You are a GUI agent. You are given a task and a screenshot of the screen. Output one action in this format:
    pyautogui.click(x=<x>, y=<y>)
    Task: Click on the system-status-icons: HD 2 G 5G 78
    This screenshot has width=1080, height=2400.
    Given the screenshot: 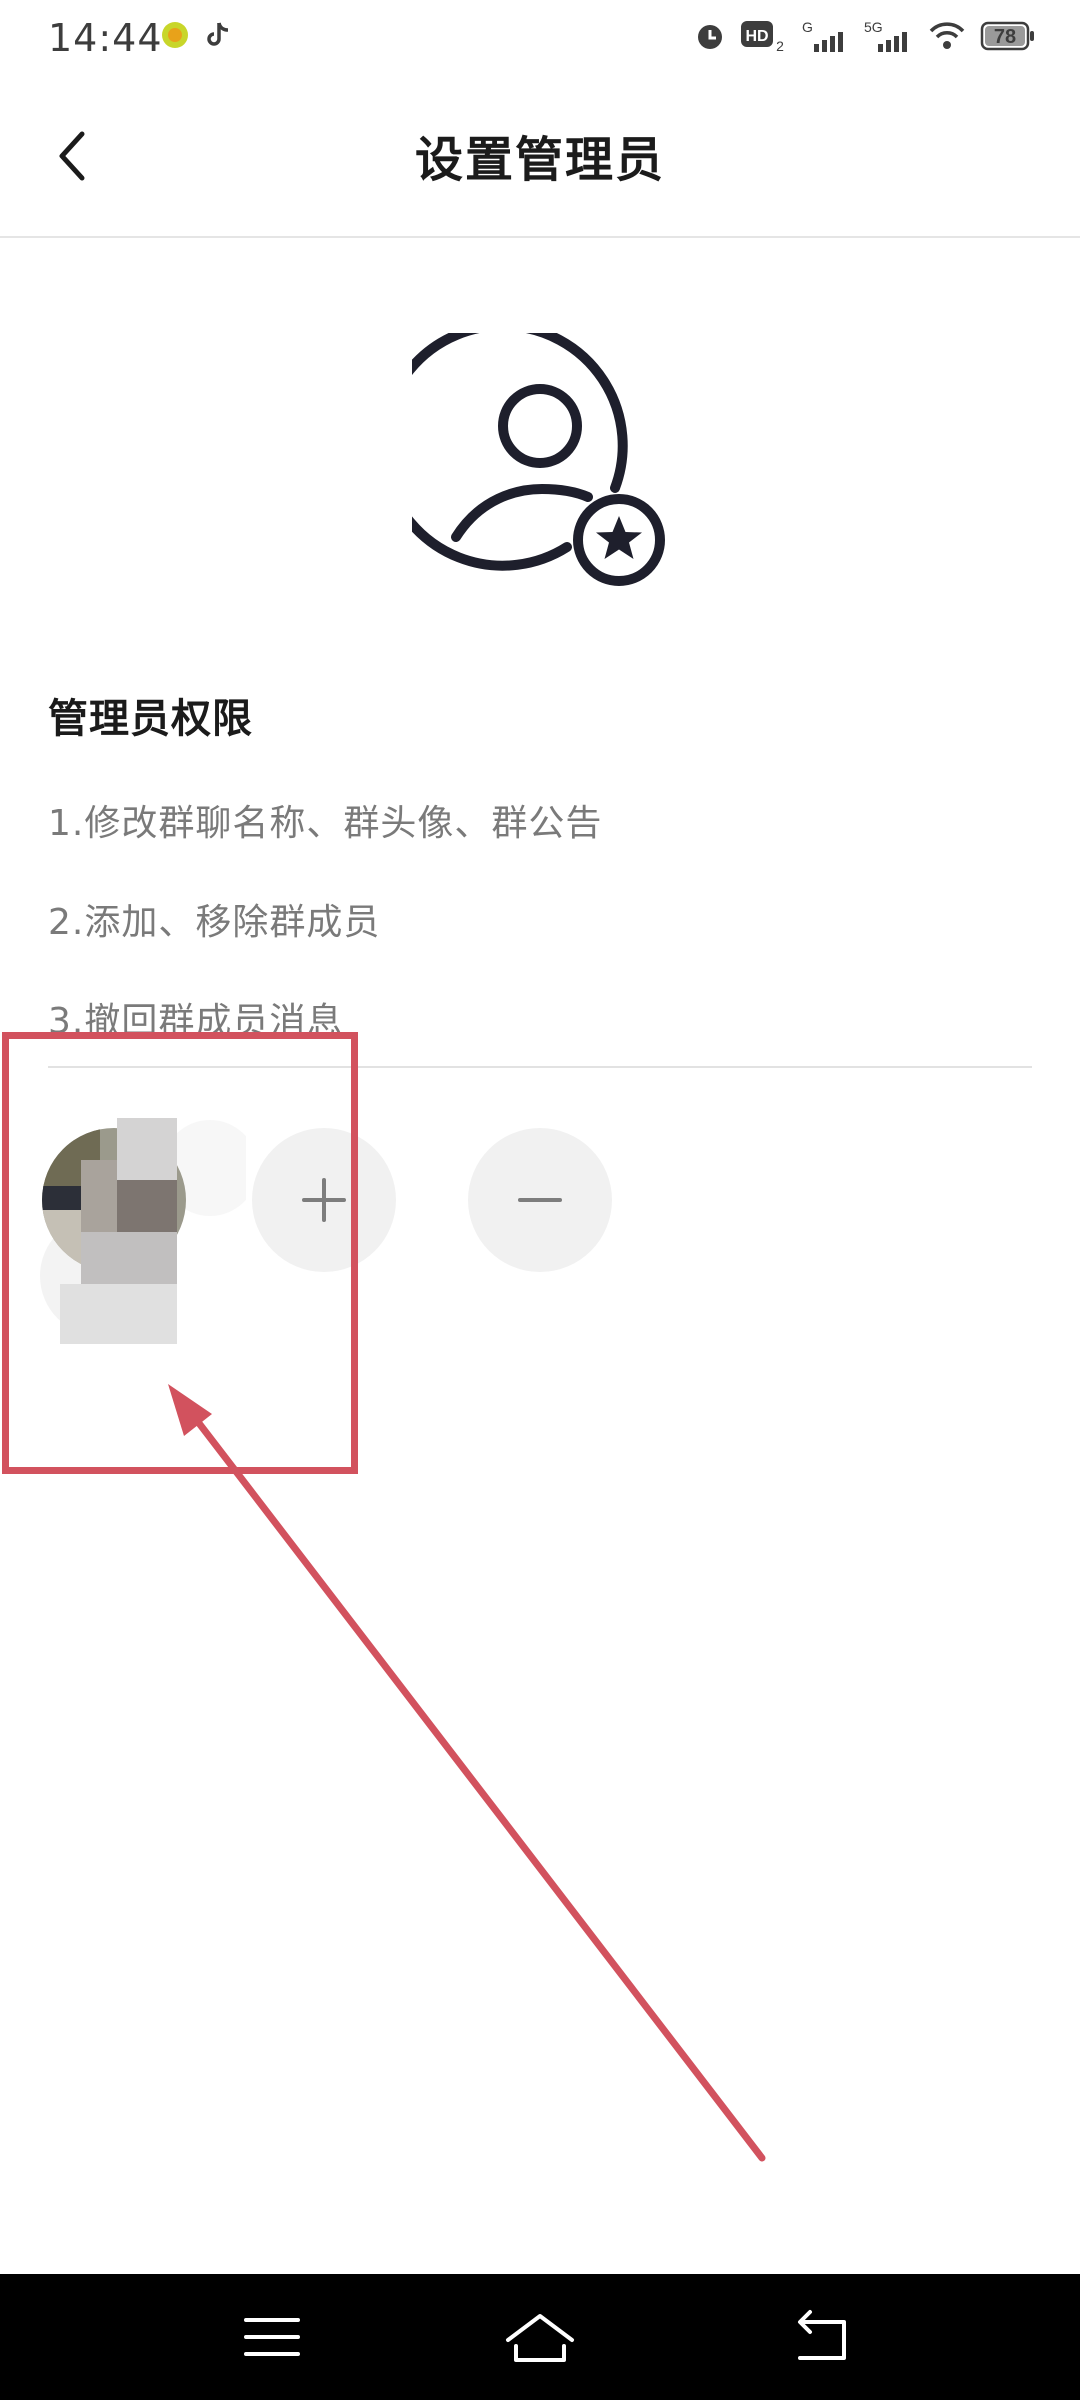 What is the action you would take?
    pyautogui.click(x=865, y=36)
    